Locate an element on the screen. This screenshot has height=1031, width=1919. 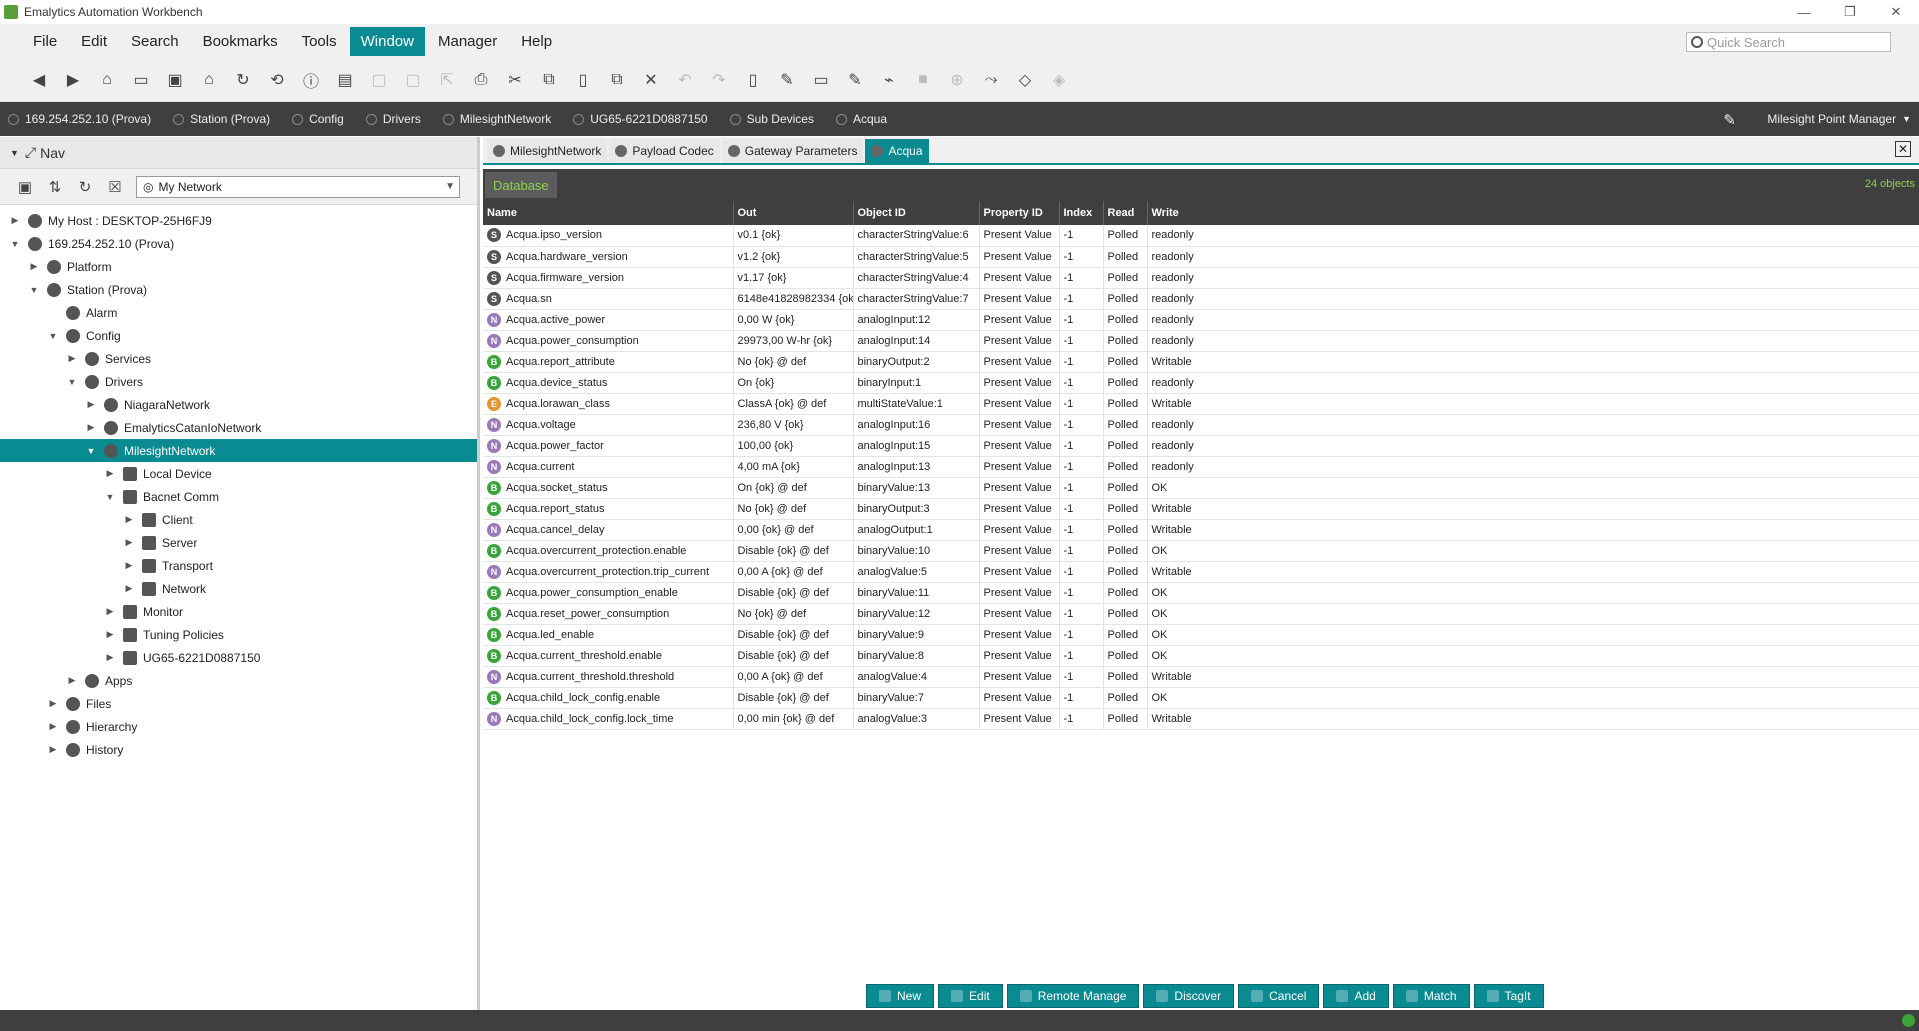
save-all-icon: ▢ is located at coordinates (413, 80).